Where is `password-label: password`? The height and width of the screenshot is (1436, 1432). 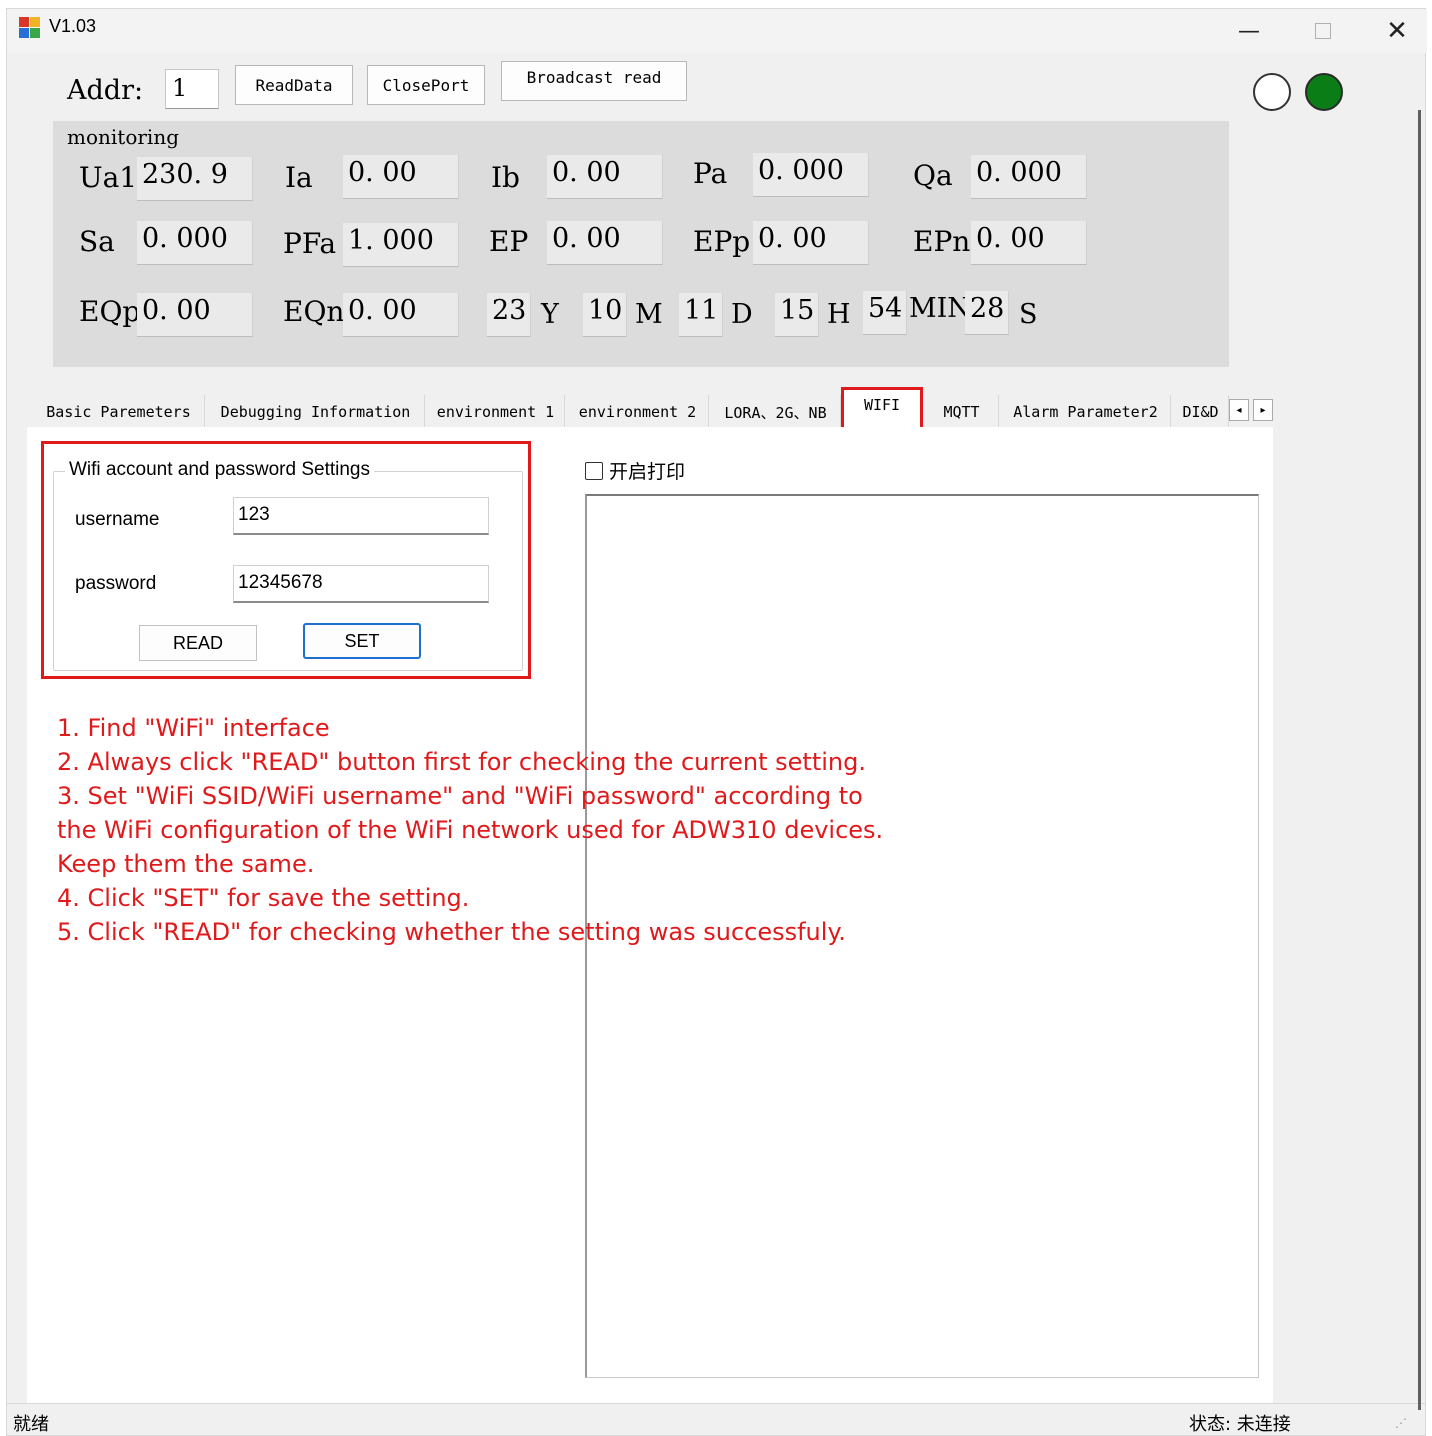
password-label: password is located at coordinates (116, 583).